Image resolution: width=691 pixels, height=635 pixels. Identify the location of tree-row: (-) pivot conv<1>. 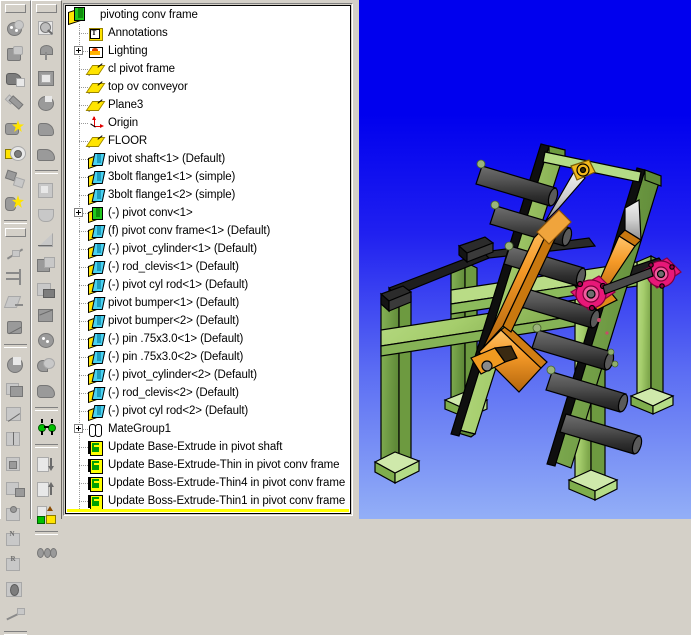
(208, 214).